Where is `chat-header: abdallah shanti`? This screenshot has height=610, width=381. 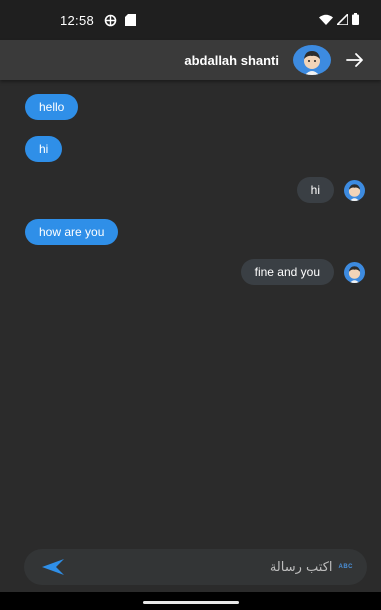 chat-header: abdallah shanti is located at coordinates (190, 60).